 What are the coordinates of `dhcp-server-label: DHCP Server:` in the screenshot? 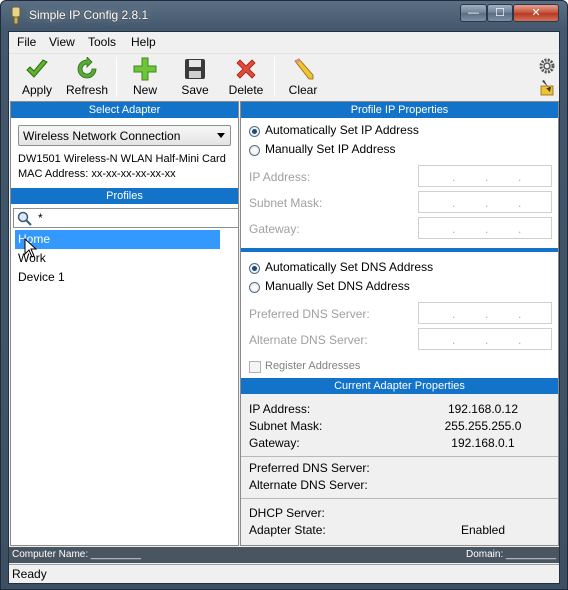 It's located at (287, 513).